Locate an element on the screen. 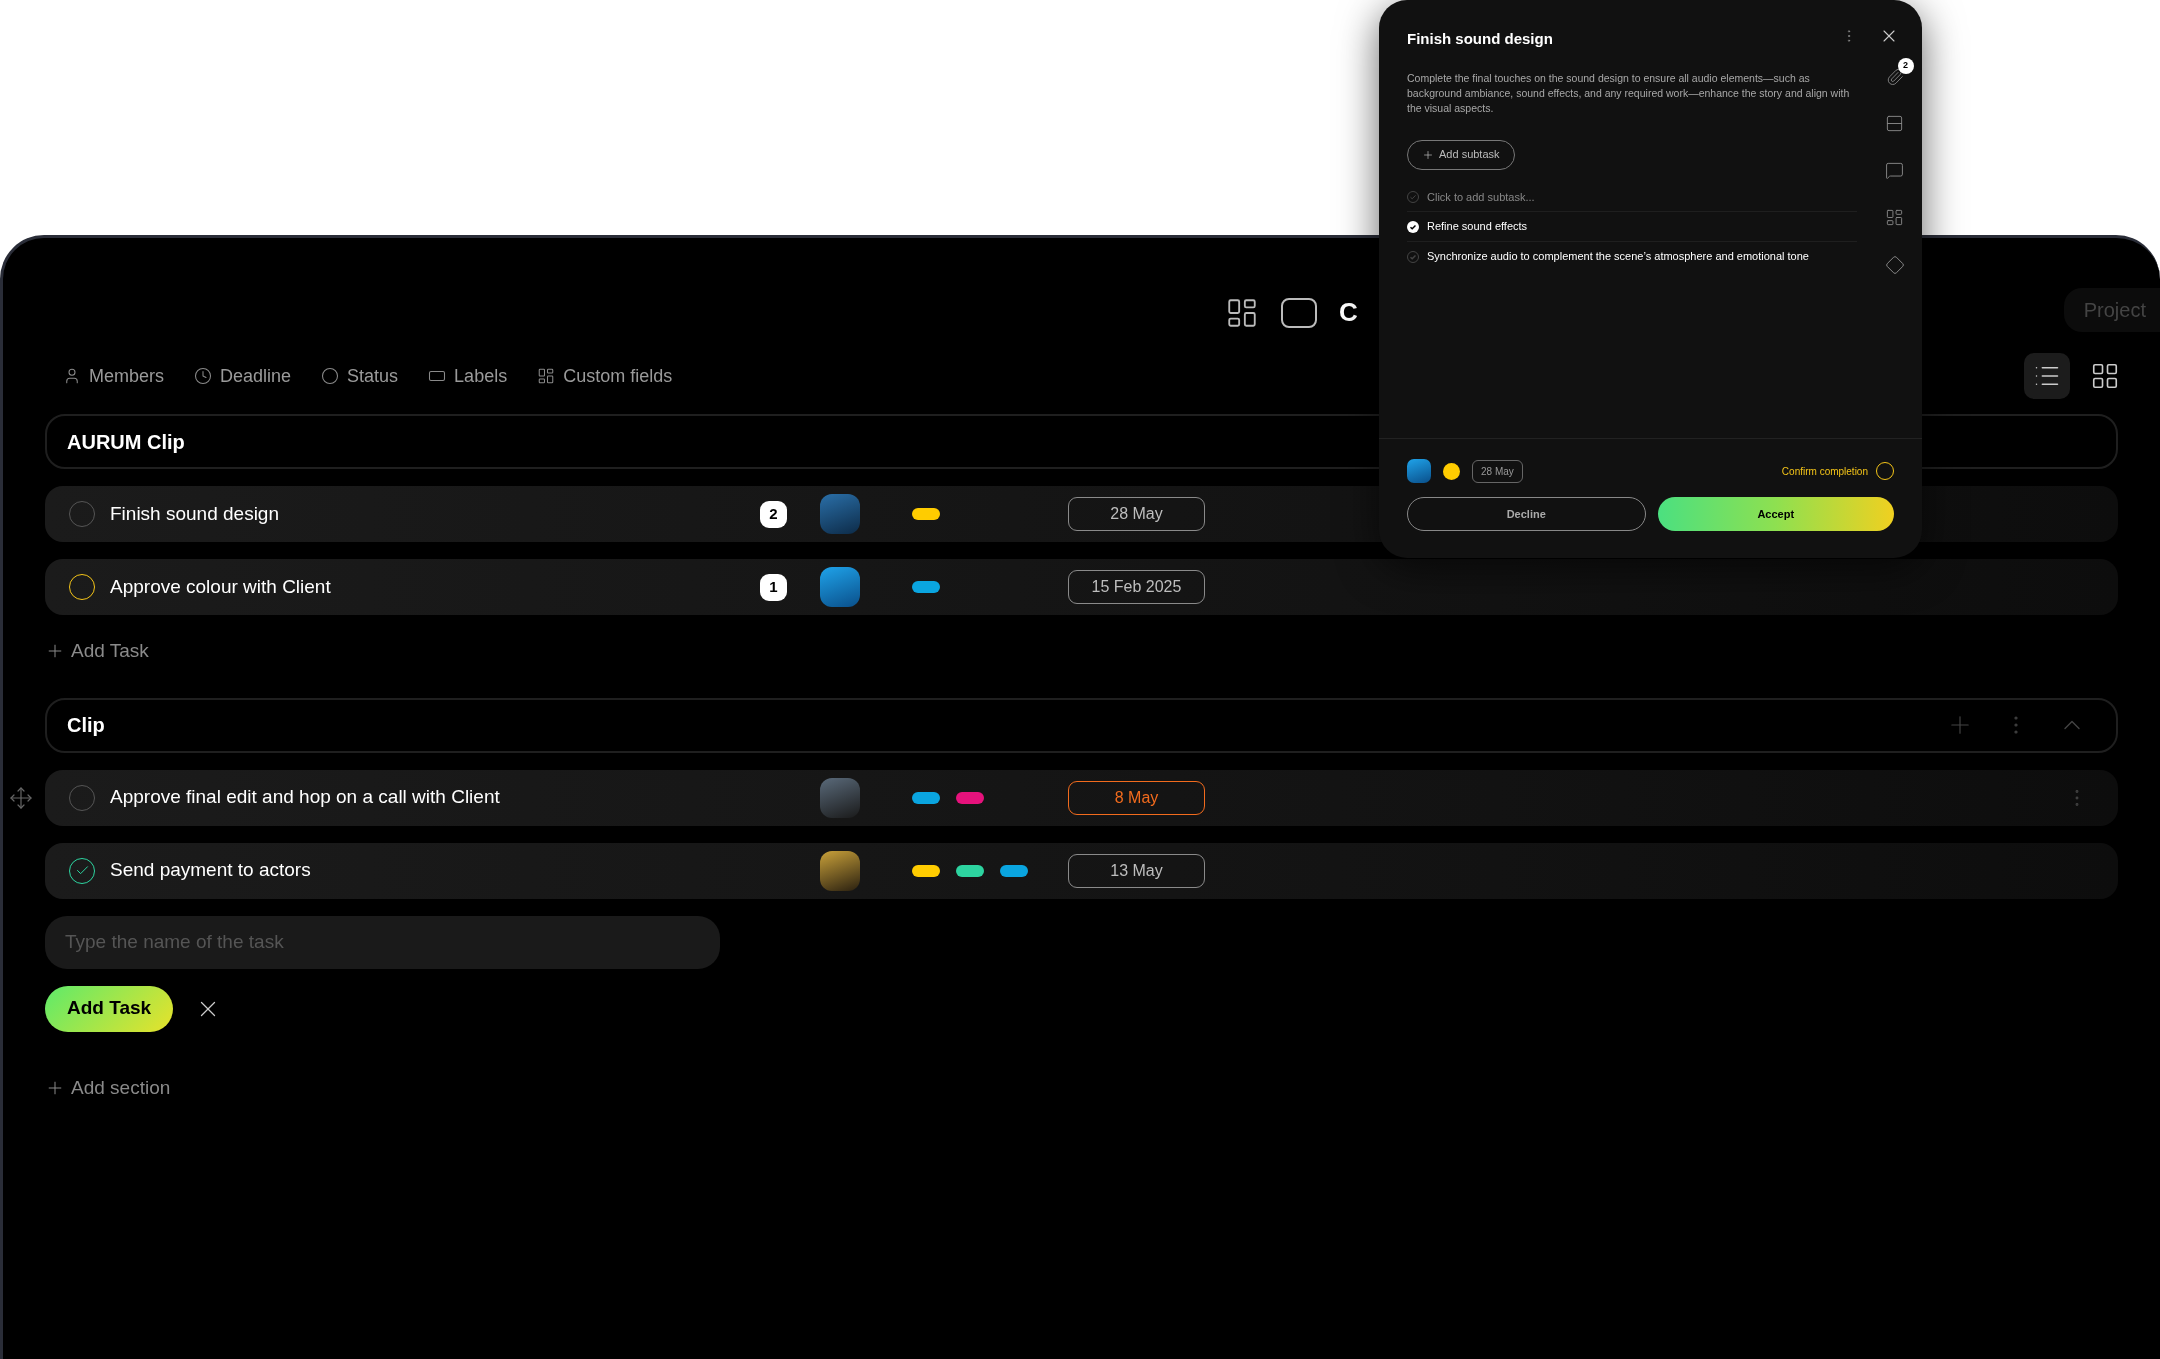 This screenshot has width=2160, height=1359. add-task-link: Add Task is located at coordinates (97, 651).